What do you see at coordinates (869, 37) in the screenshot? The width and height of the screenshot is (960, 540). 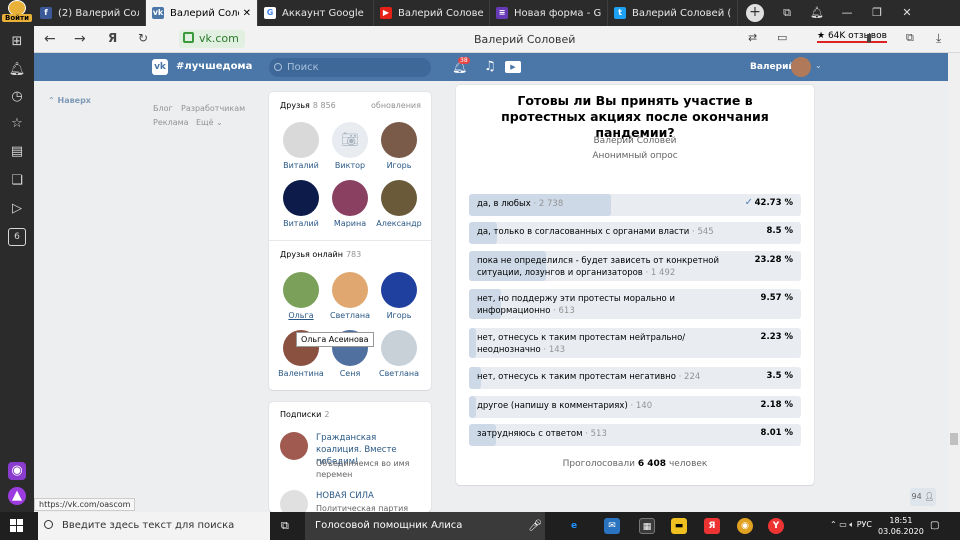 I see `bookmark-icon: ▮` at bounding box center [869, 37].